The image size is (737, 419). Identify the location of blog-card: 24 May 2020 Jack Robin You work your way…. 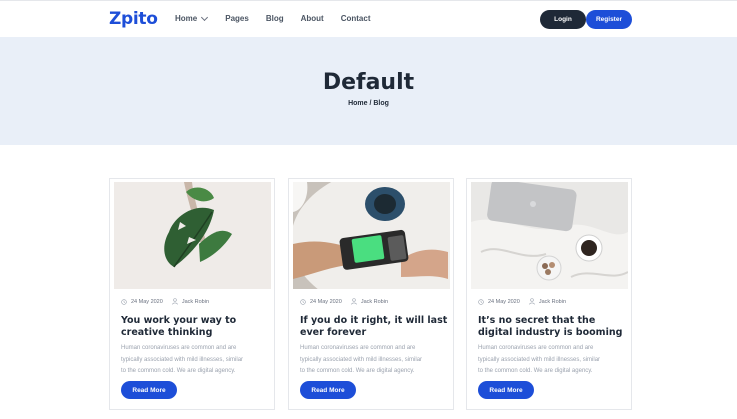
(192, 294).